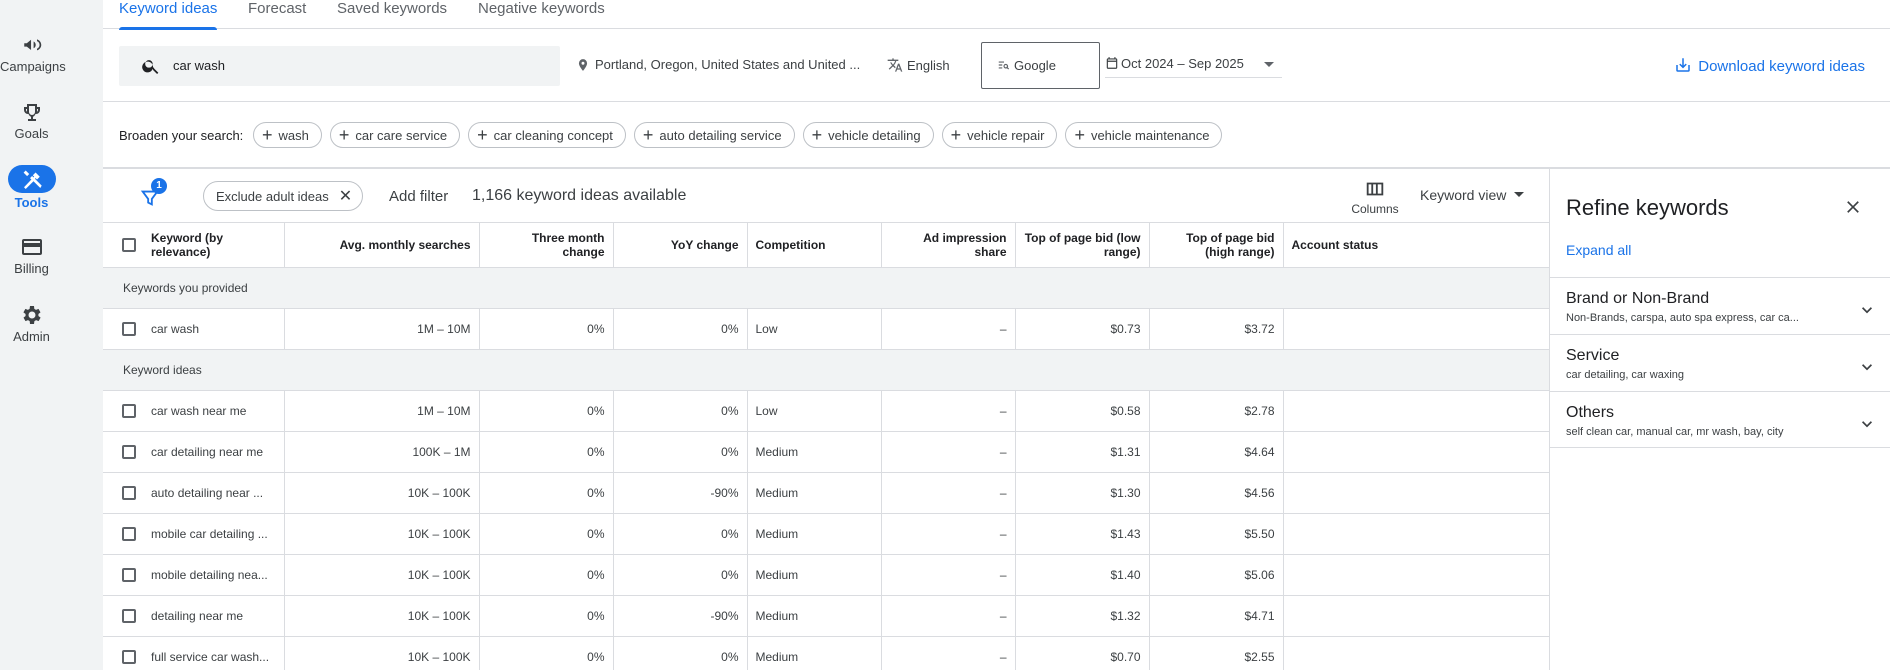 The width and height of the screenshot is (1890, 670). What do you see at coordinates (287, 135) in the screenshot?
I see `broaden-chip: + wash` at bounding box center [287, 135].